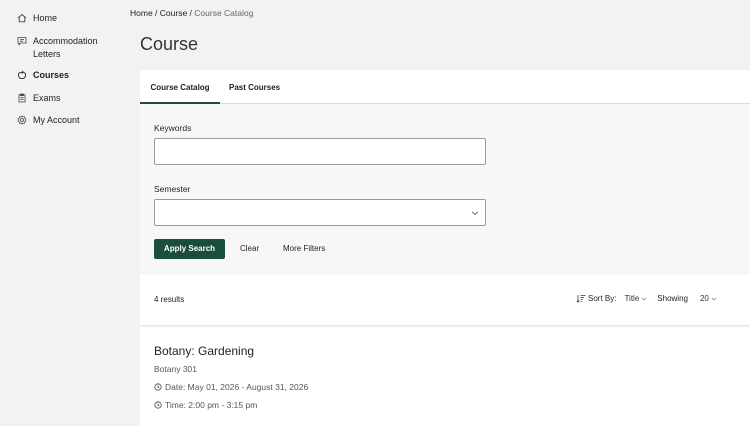  What do you see at coordinates (172, 189) in the screenshot?
I see `semester-label: Semester` at bounding box center [172, 189].